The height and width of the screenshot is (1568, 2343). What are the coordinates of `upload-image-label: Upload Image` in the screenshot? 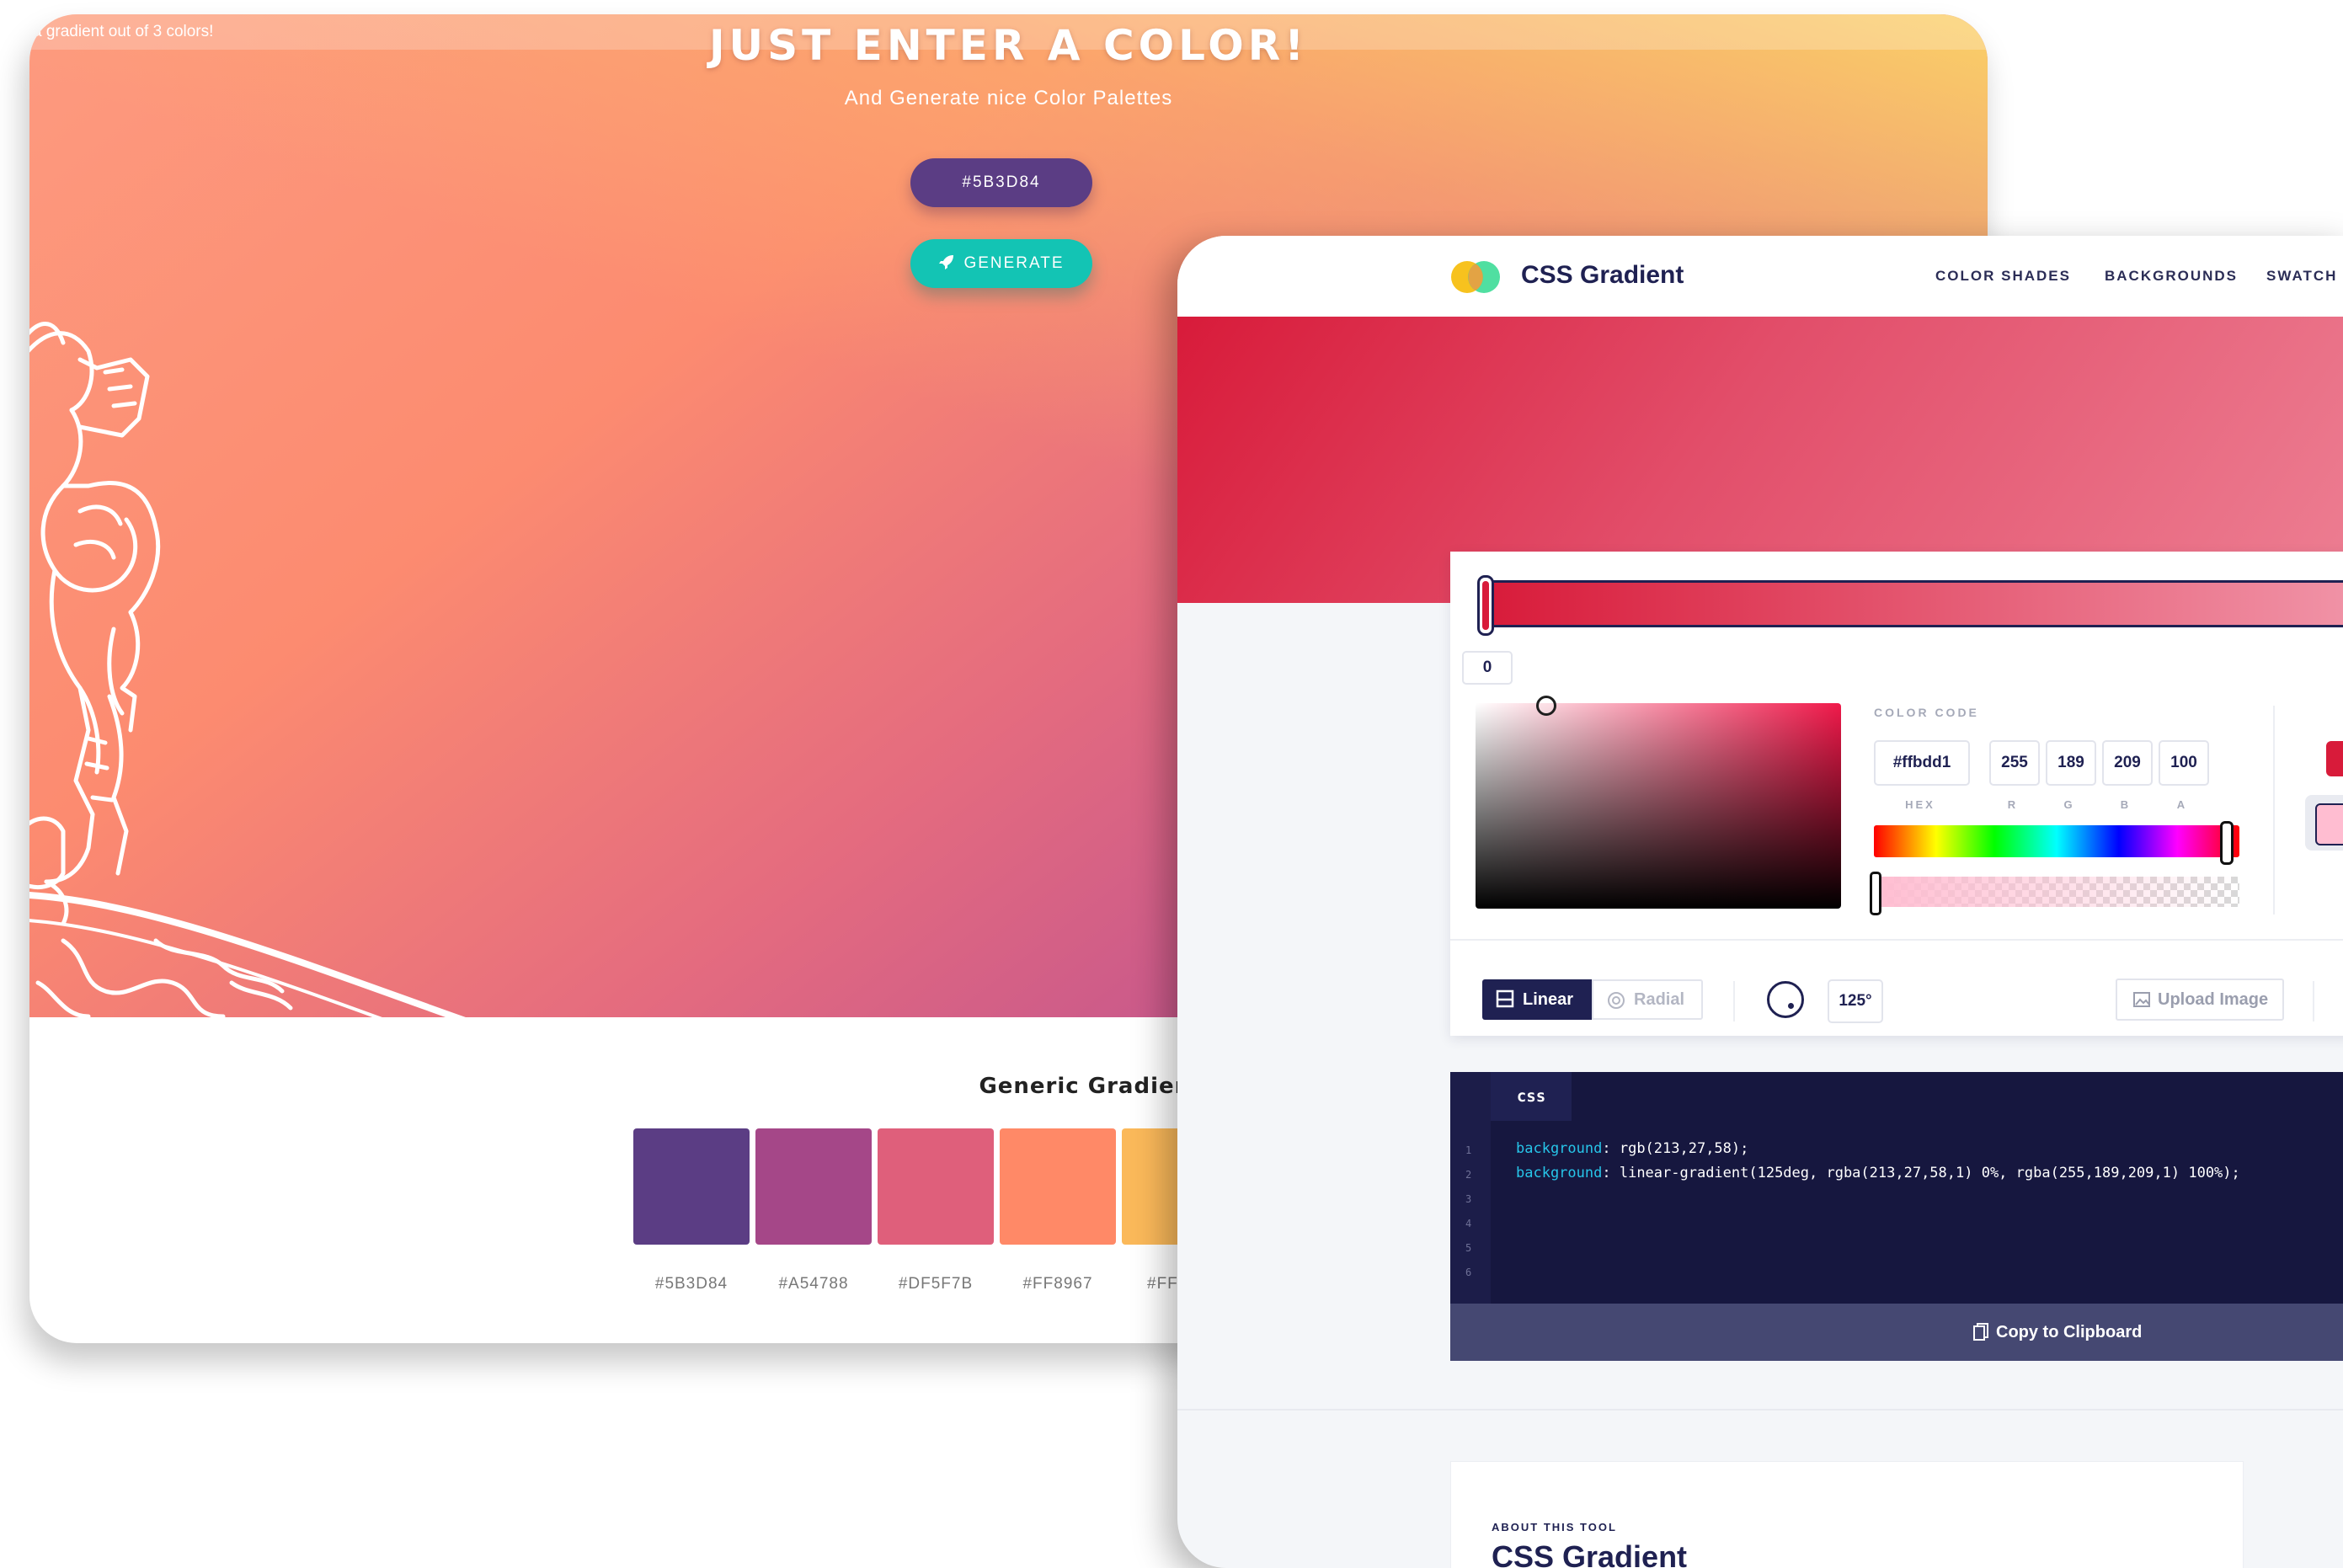 It's located at (2213, 999).